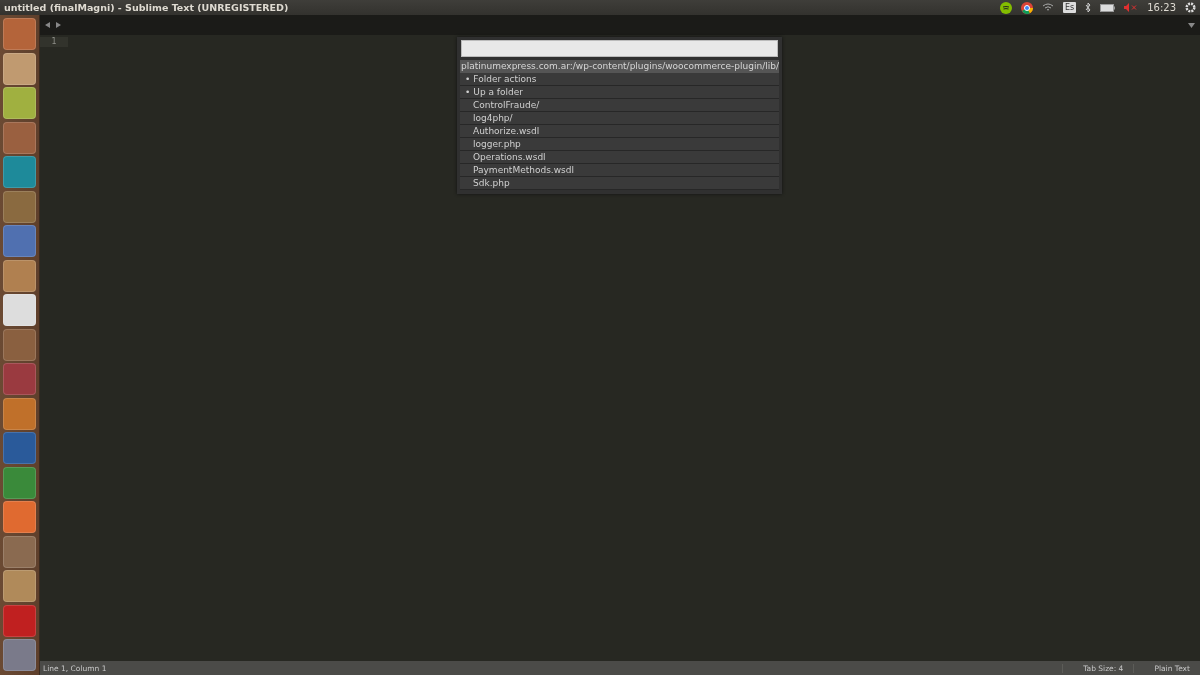 The width and height of the screenshot is (1200, 675). Describe the element at coordinates (619, 105) in the screenshot. I see `file-item: ControlFraude/` at that location.